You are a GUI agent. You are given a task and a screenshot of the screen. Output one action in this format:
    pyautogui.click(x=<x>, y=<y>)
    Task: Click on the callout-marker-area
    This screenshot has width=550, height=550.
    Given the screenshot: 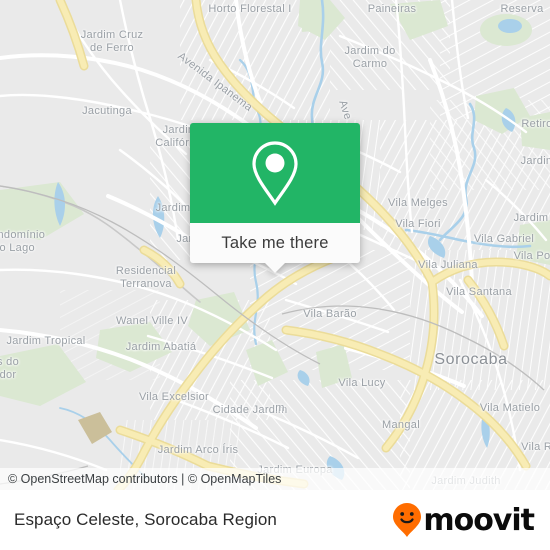 What is the action you would take?
    pyautogui.click(x=275, y=173)
    